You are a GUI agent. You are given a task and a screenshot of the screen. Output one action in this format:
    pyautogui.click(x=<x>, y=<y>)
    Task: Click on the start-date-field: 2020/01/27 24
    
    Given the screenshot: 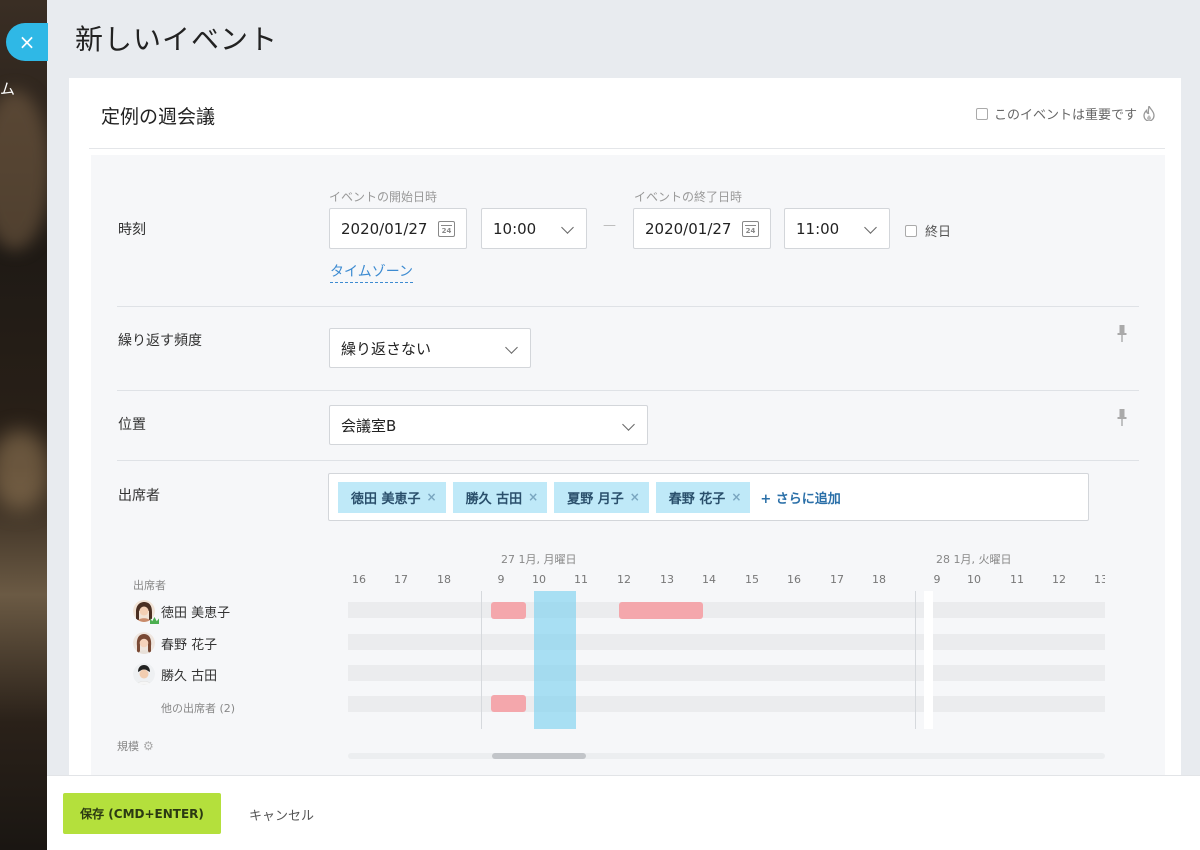 What is the action you would take?
    pyautogui.click(x=398, y=228)
    